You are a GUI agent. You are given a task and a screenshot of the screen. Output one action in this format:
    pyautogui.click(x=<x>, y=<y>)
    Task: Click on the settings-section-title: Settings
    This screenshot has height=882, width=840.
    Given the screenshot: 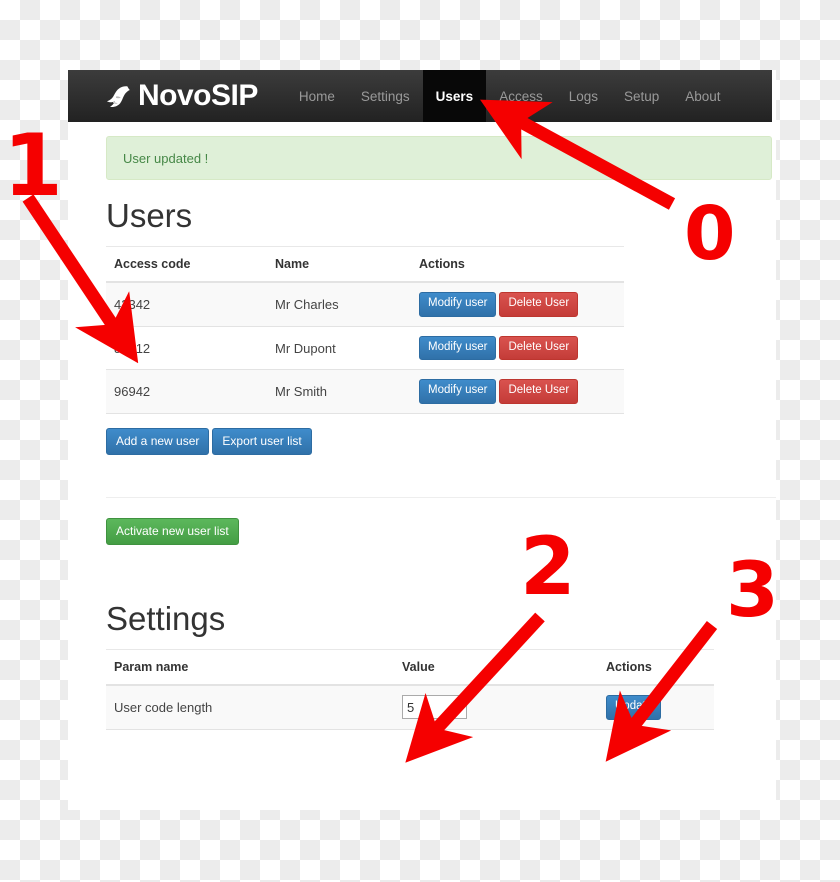 What is the action you would take?
    pyautogui.click(x=166, y=618)
    